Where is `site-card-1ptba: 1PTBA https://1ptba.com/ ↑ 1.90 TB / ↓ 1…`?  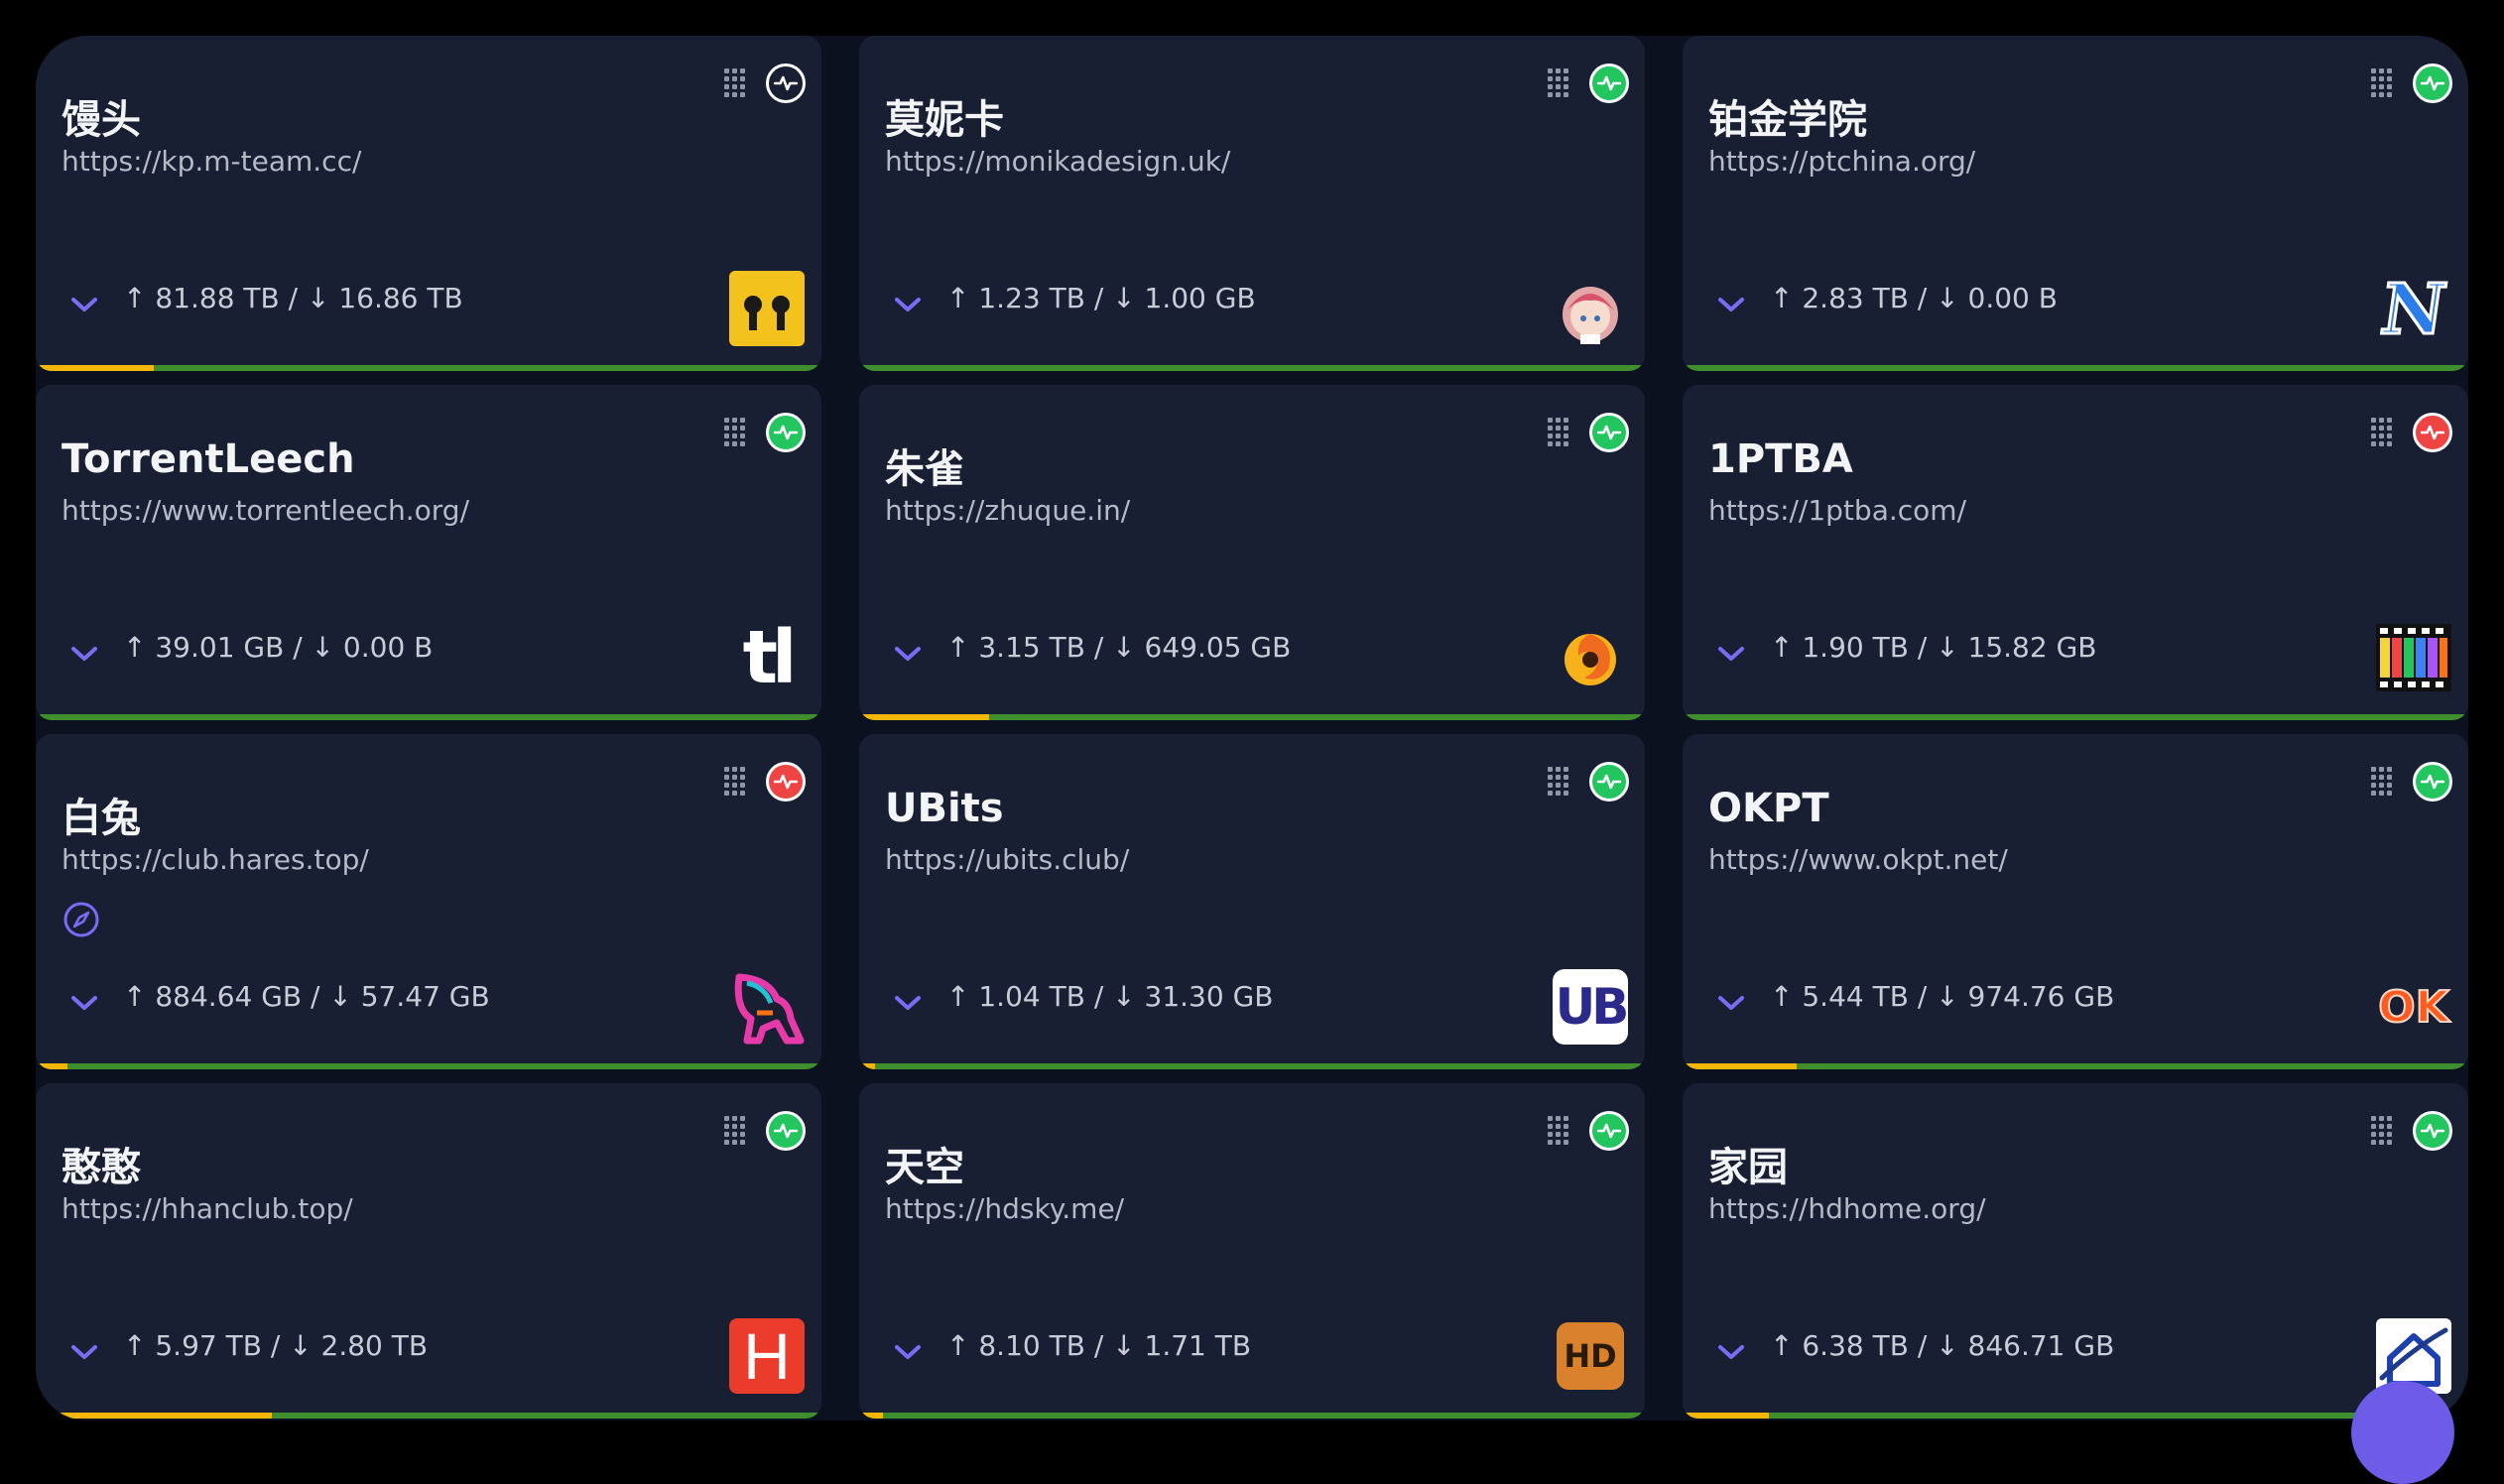 site-card-1ptba: 1PTBA https://1ptba.com/ ↑ 1.90 TB / ↓ 1… is located at coordinates (2075, 552).